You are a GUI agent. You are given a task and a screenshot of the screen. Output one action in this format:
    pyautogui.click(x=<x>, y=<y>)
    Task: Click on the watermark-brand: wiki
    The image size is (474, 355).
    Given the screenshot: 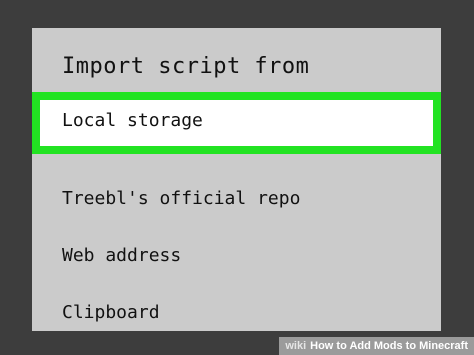 What is the action you would take?
    pyautogui.click(x=296, y=346)
    